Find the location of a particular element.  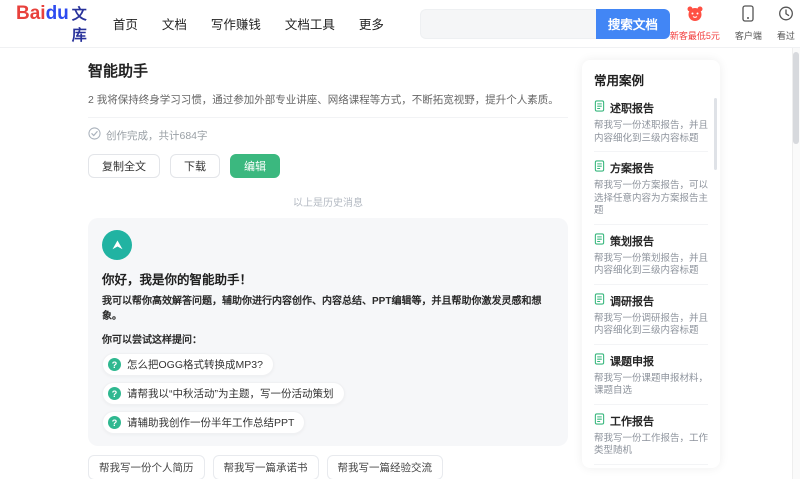

quick-prompt-commitment: 帮我写一篇承诺书 is located at coordinates (265, 467).